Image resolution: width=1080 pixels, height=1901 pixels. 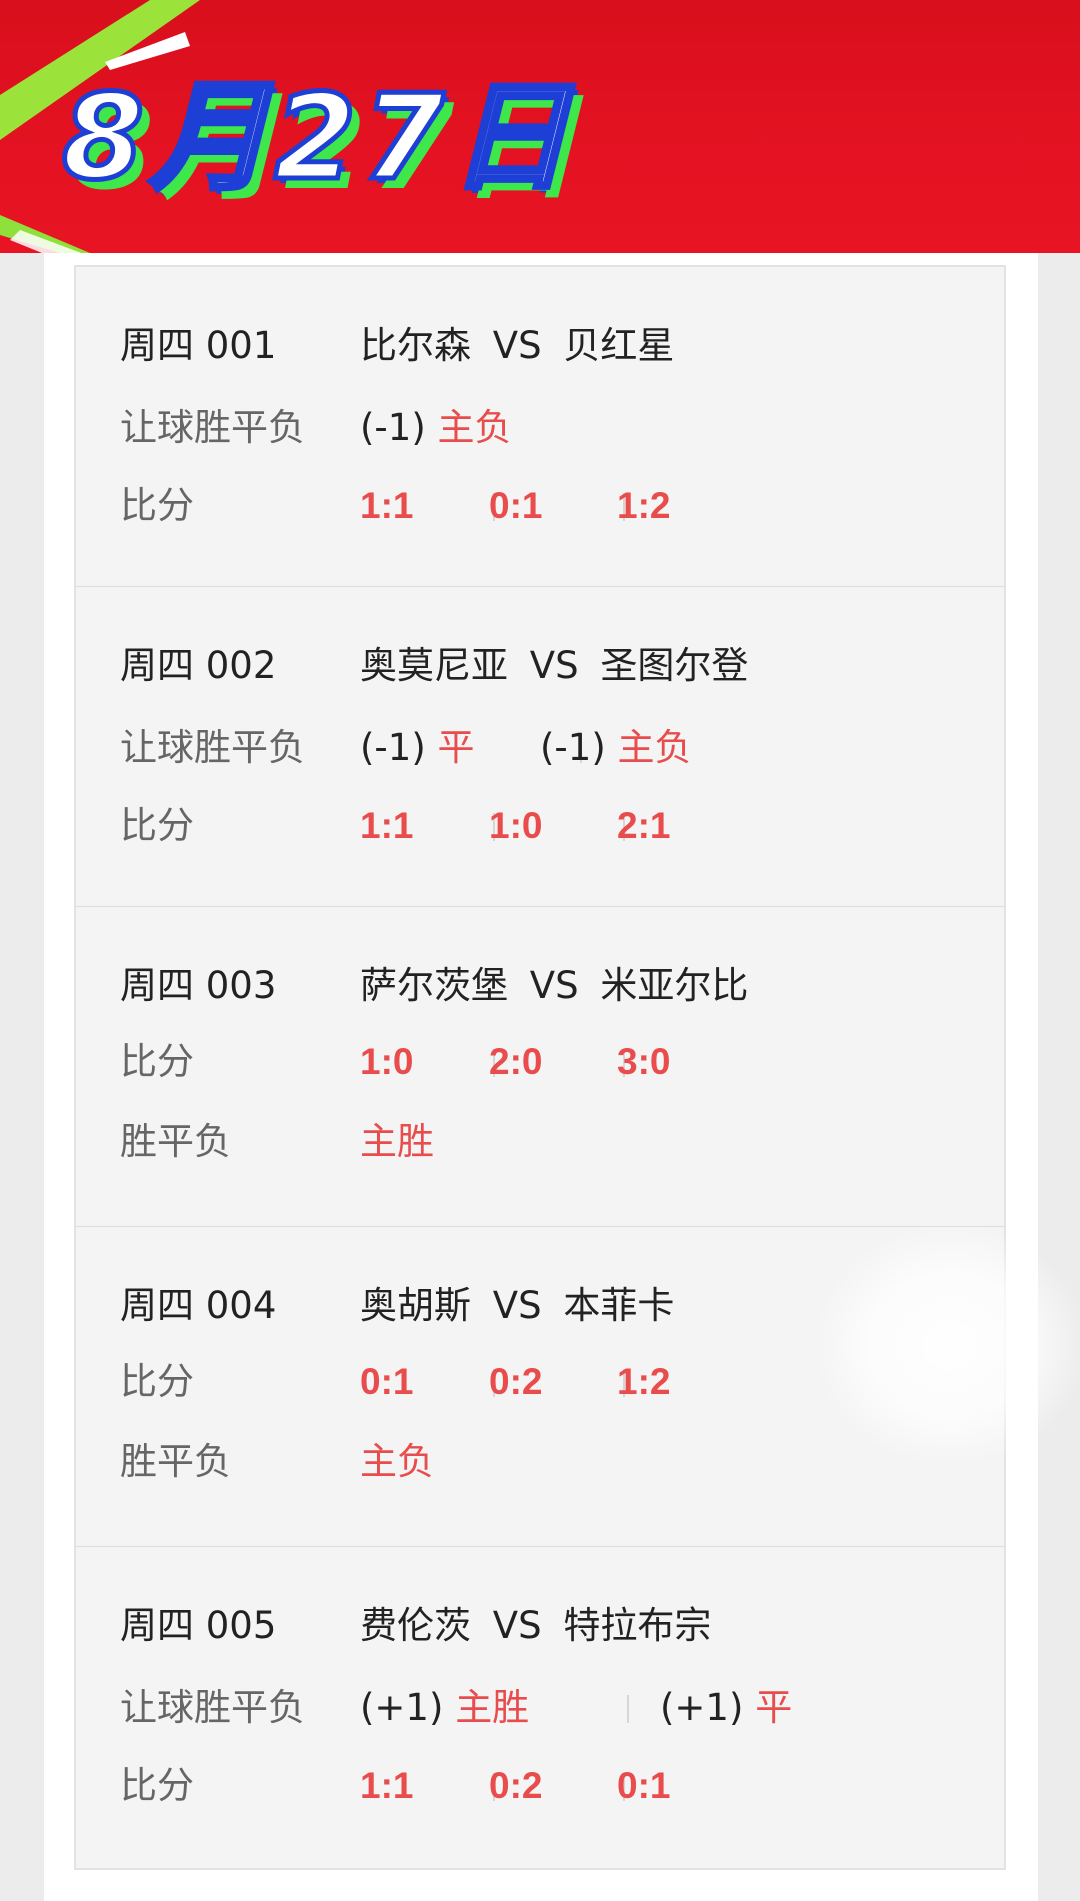 I want to click on score-value: 2:0, so click(x=516, y=1061).